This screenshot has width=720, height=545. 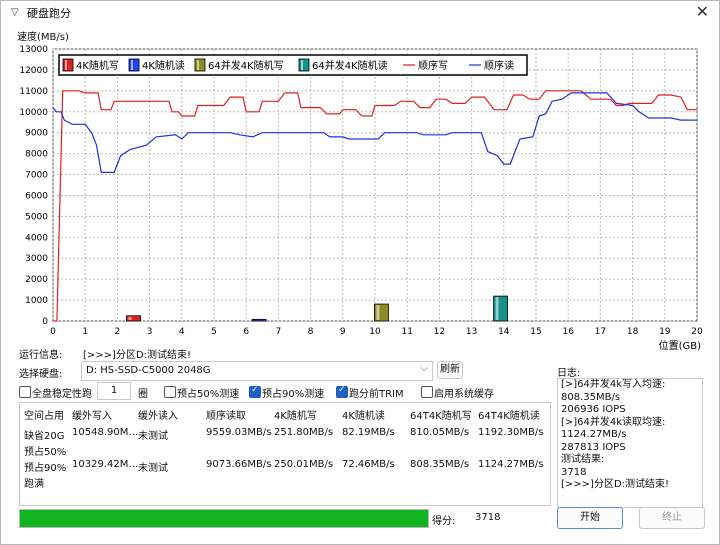 I want to click on table-cell: 9073.66MB/s, so click(x=239, y=464).